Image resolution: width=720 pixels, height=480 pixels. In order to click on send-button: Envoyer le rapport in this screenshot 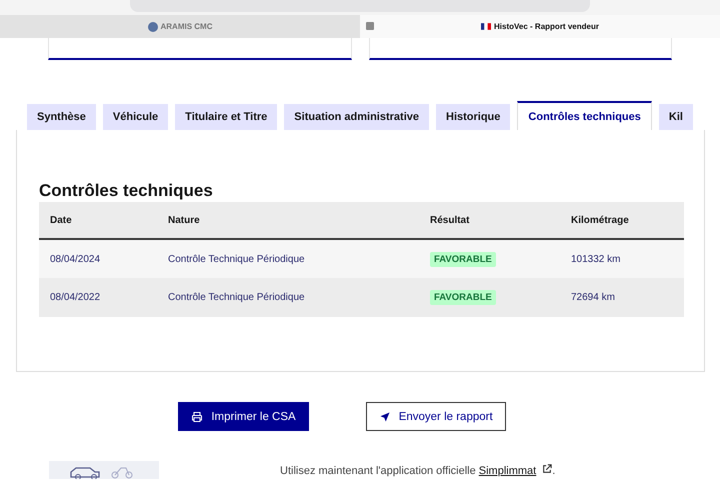, I will do `click(436, 416)`.